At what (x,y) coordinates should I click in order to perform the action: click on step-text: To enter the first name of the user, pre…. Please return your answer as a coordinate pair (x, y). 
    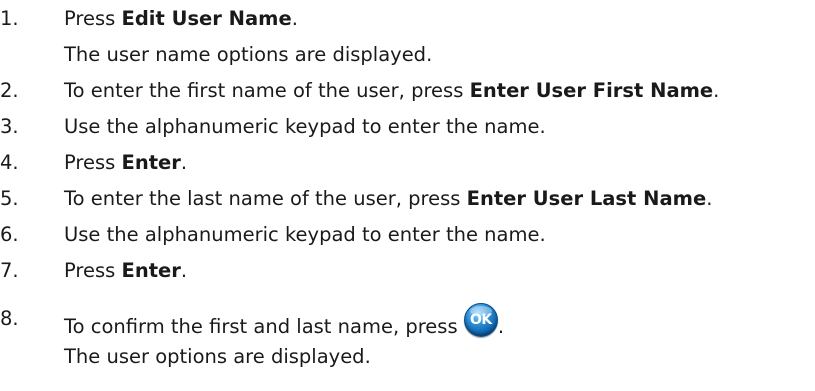
    Looking at the image, I should click on (391, 91).